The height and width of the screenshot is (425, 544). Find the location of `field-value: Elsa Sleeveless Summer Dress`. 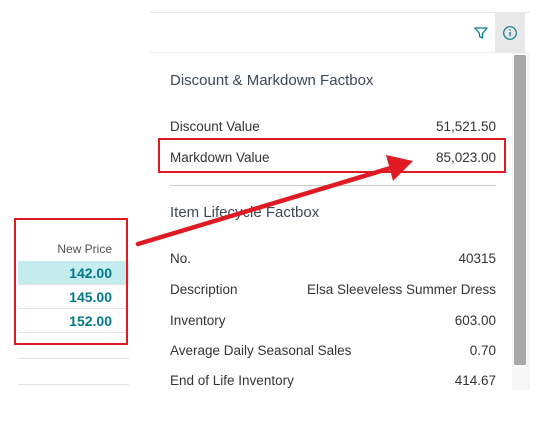

field-value: Elsa Sleeveless Summer Dress is located at coordinates (401, 289).